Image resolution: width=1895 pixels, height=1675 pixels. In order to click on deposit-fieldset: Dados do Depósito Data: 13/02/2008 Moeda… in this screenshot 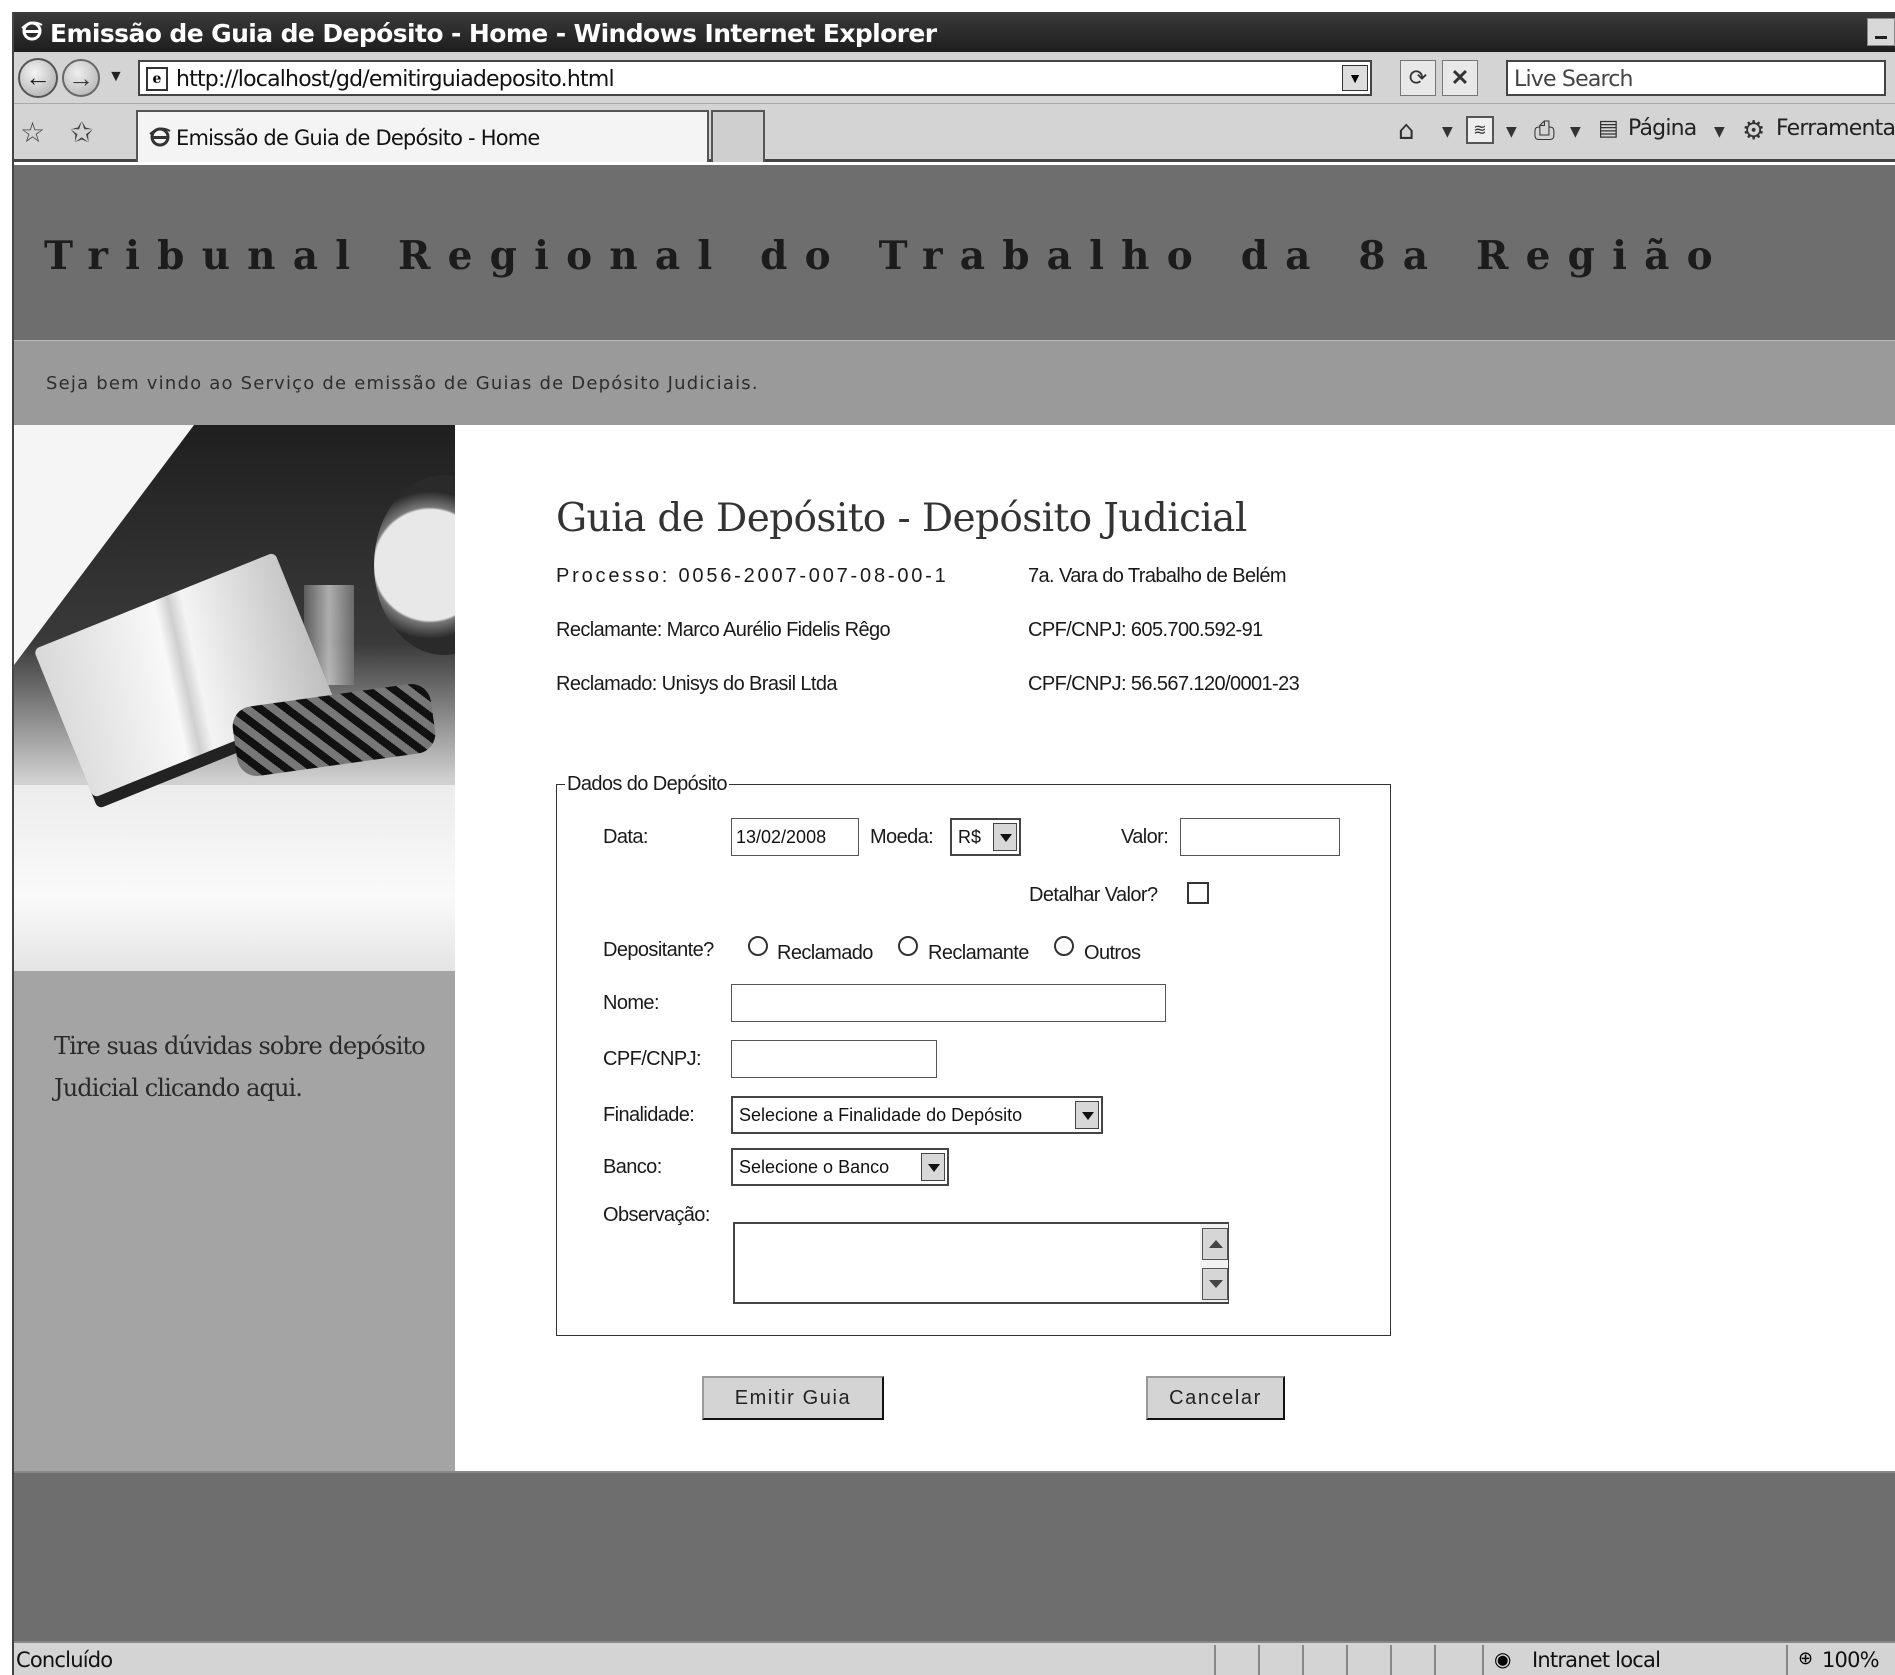, I will do `click(973, 1054)`.